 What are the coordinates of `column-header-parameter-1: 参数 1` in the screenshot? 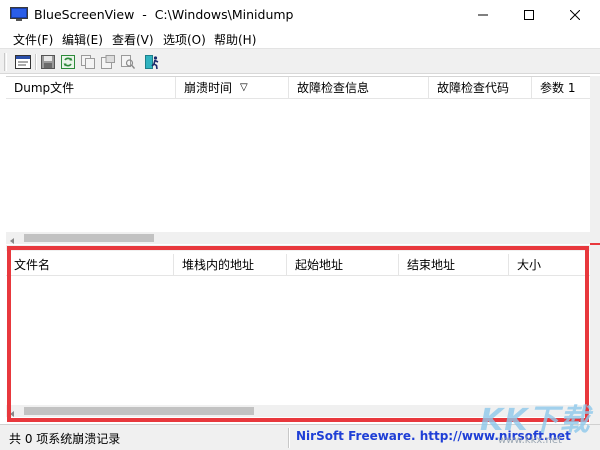 It's located at (561, 88).